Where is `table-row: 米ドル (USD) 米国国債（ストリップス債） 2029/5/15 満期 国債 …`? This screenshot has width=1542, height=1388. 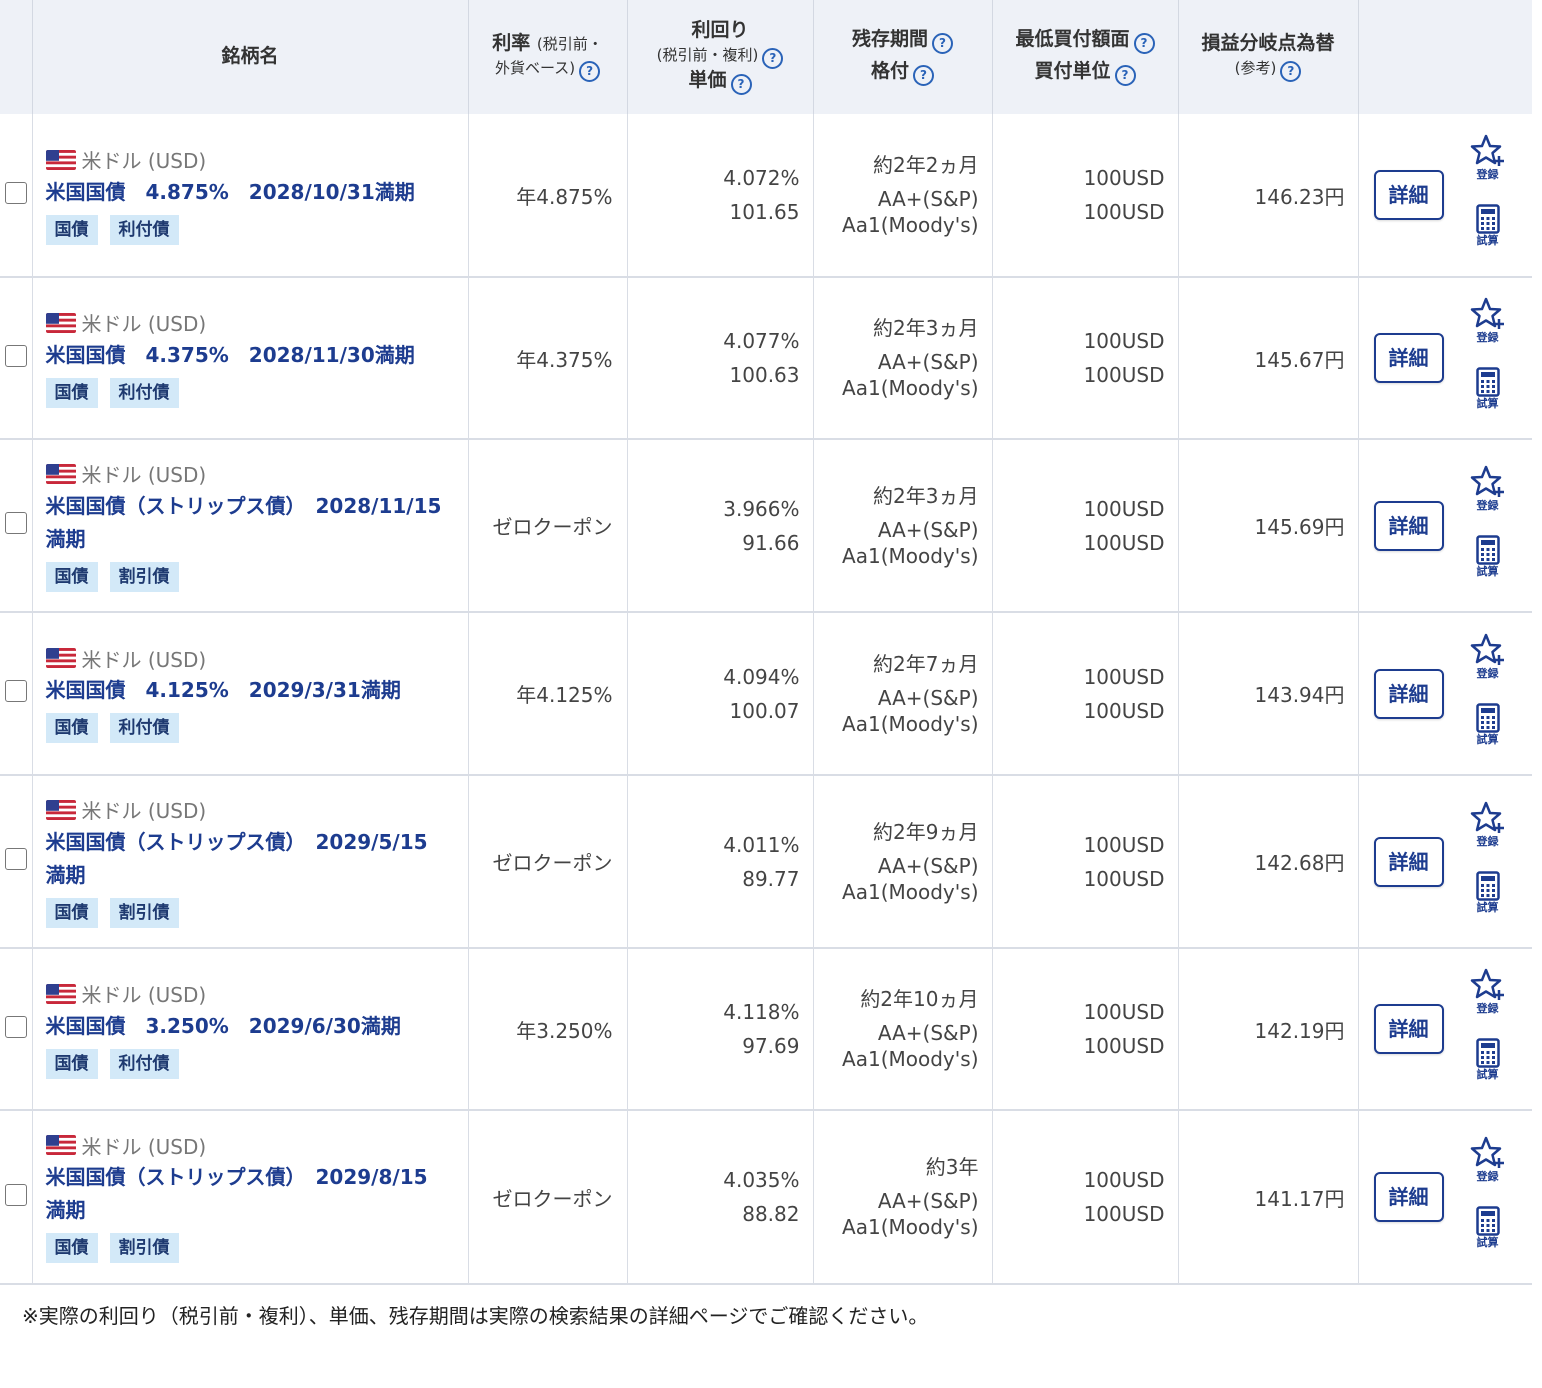 table-row: 米ドル (USD) 米国国債（ストリップス債） 2029/5/15 満期 国債 … is located at coordinates (766, 861).